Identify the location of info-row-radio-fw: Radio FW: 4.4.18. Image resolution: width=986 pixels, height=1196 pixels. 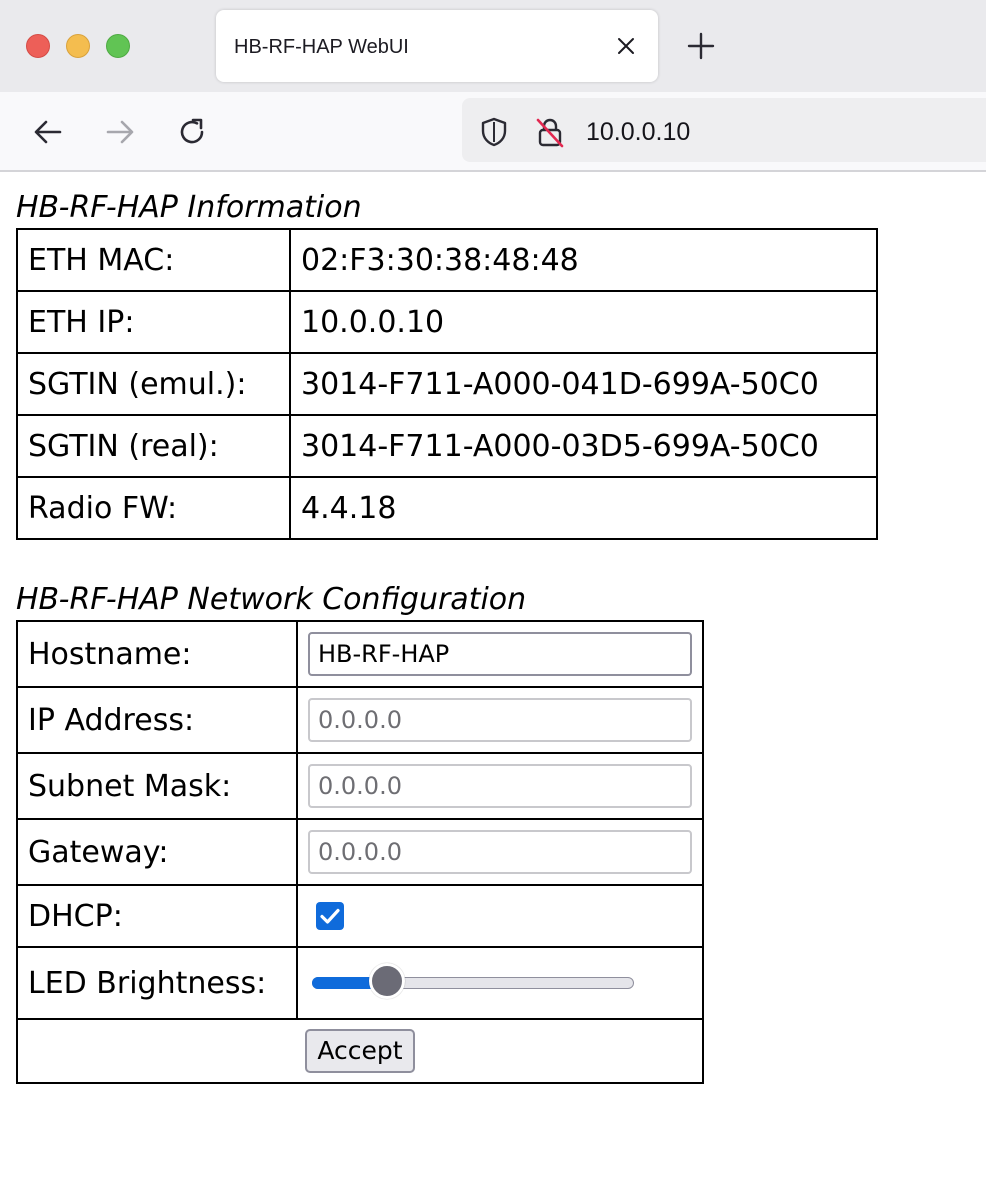
(447, 508).